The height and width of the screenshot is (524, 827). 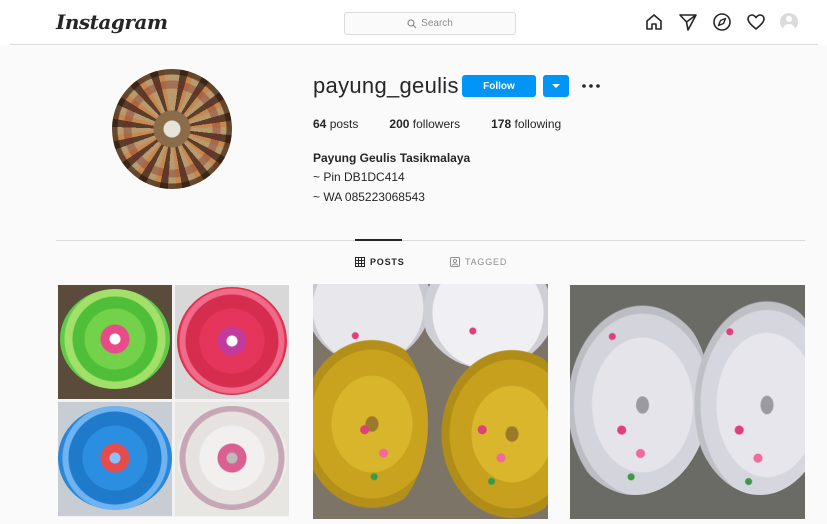 What do you see at coordinates (369, 197) in the screenshot?
I see `bio-line: ~ WA 085223068543` at bounding box center [369, 197].